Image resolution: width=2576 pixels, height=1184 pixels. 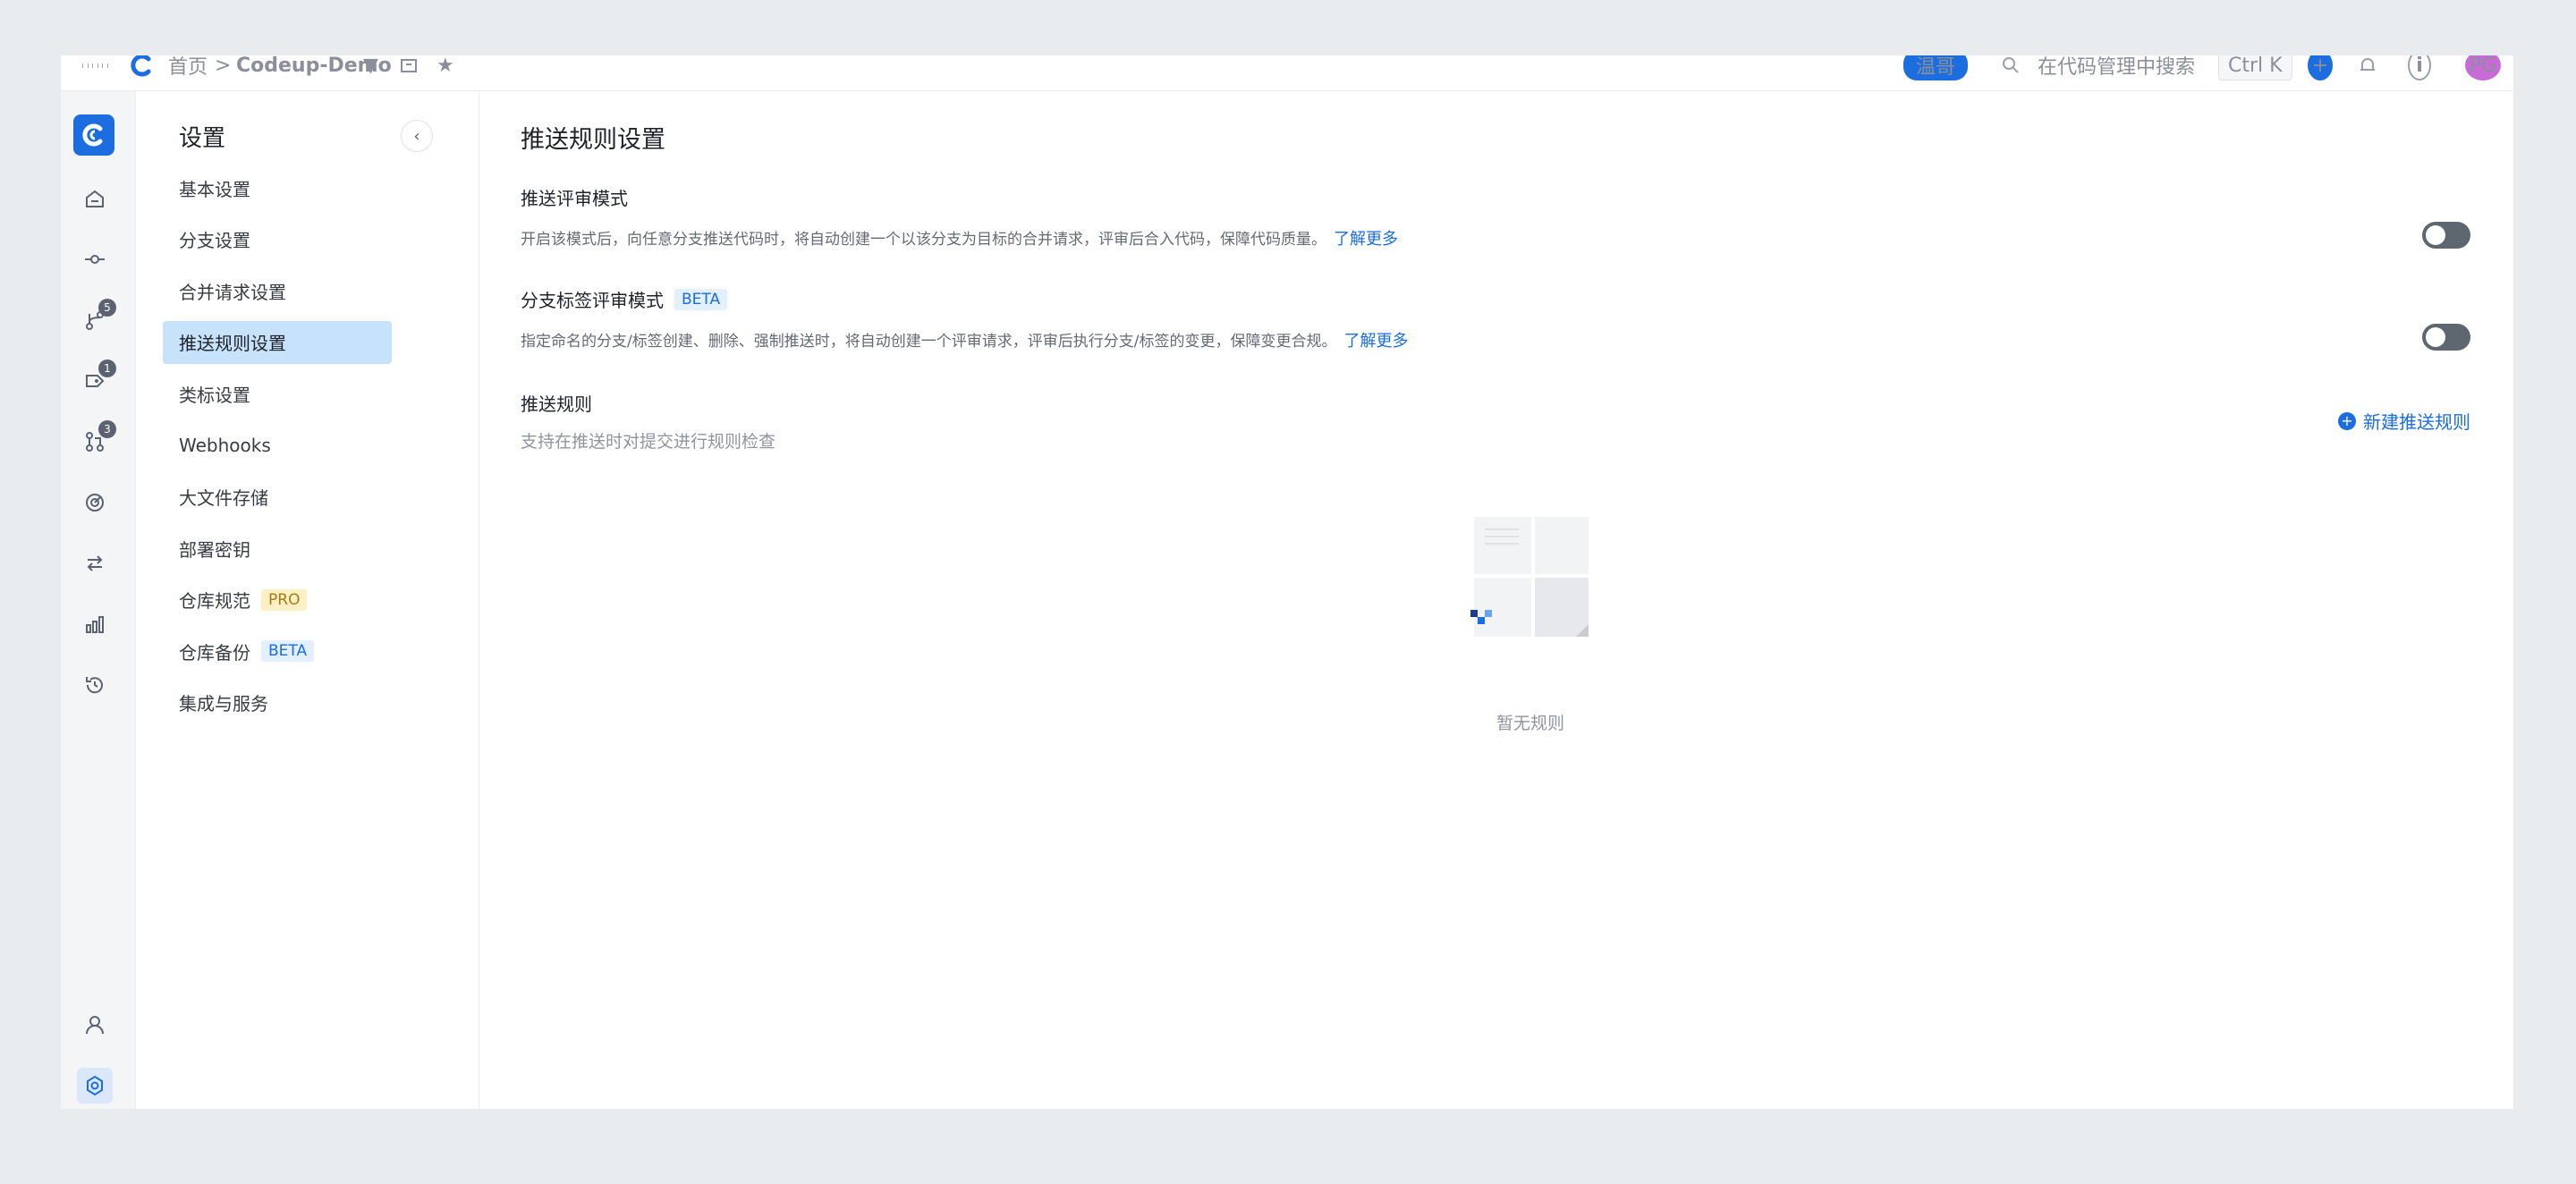 I want to click on app-grid-icon, so click(x=94, y=67).